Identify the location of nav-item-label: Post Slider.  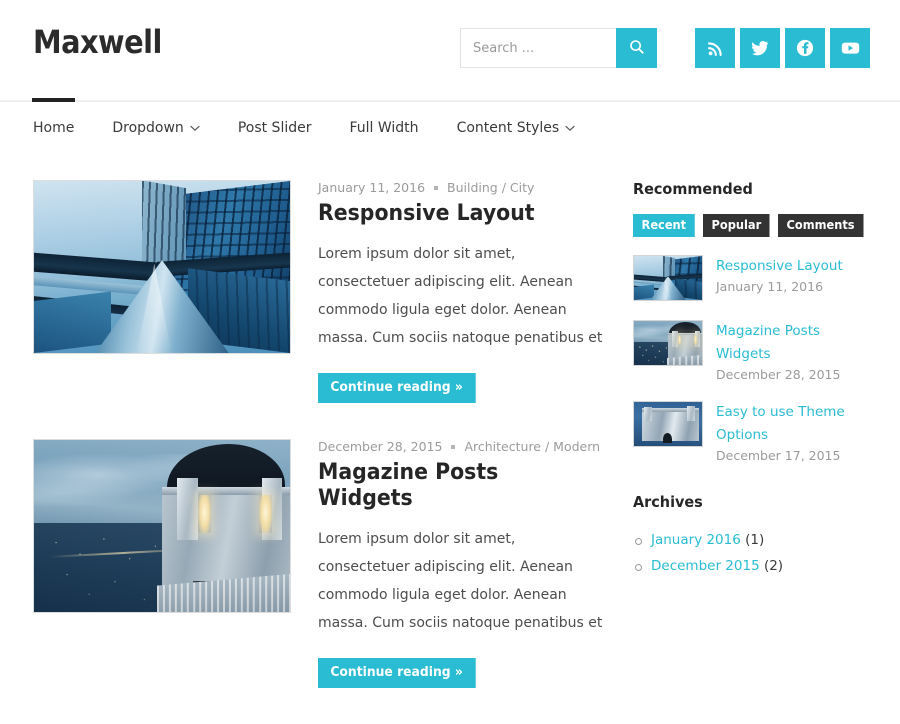
(274, 128).